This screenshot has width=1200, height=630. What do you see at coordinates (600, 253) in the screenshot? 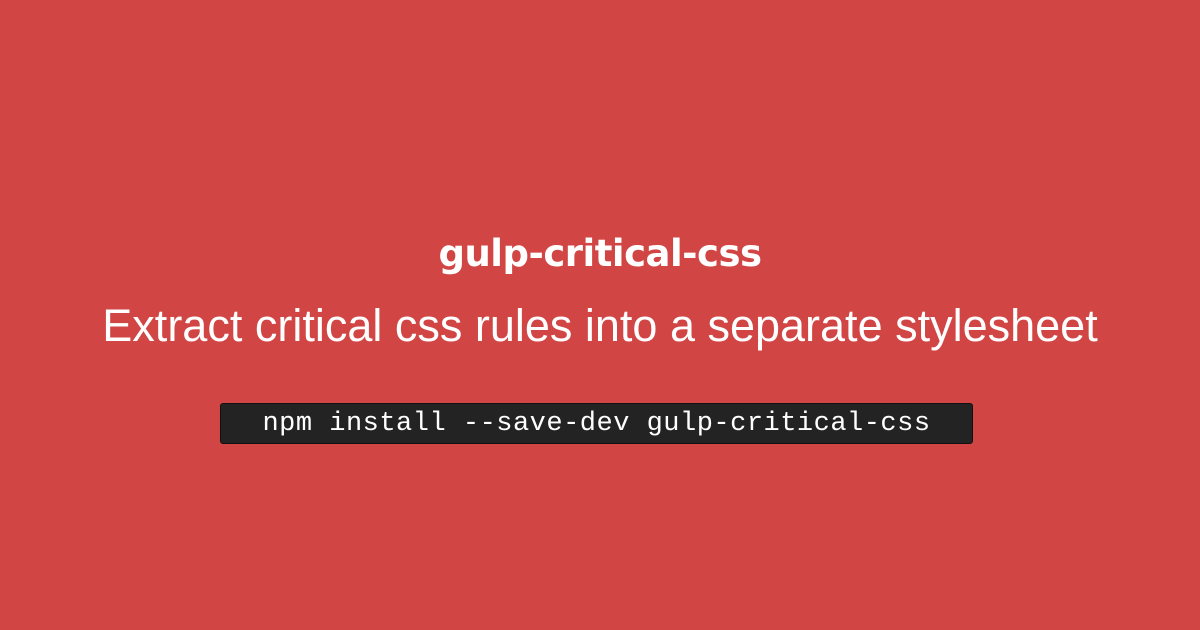
I see `package-name: gulp-critical-css` at bounding box center [600, 253].